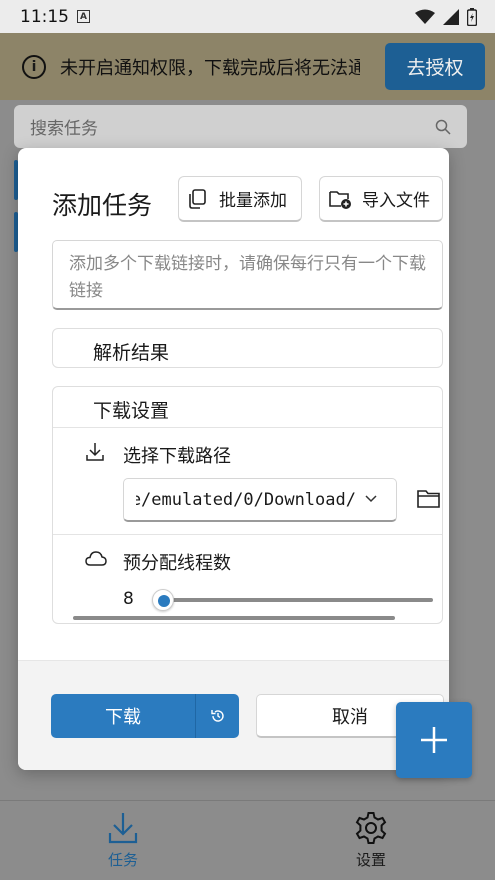 The image size is (495, 880). I want to click on batch-add-button: 批量添加, so click(240, 199).